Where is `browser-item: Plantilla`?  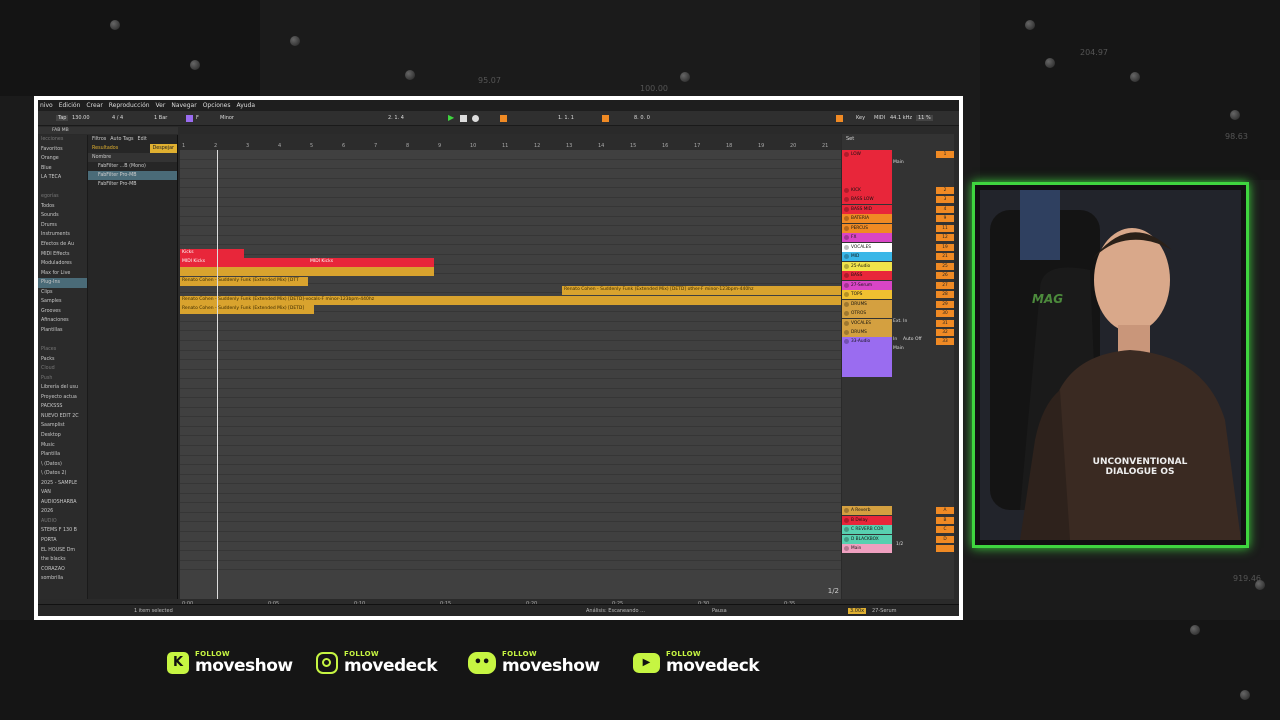
browser-item: Plantilla is located at coordinates (62, 455).